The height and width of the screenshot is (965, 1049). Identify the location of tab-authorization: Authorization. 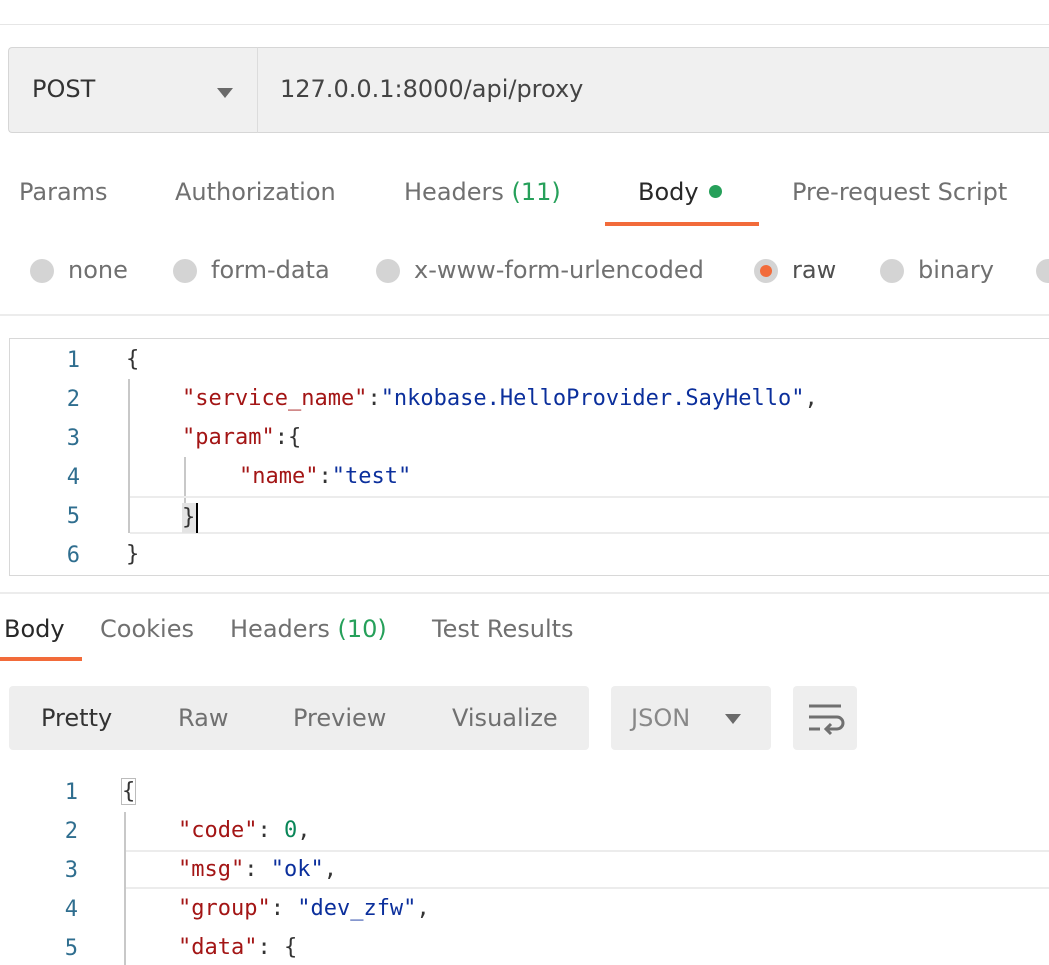
(255, 192).